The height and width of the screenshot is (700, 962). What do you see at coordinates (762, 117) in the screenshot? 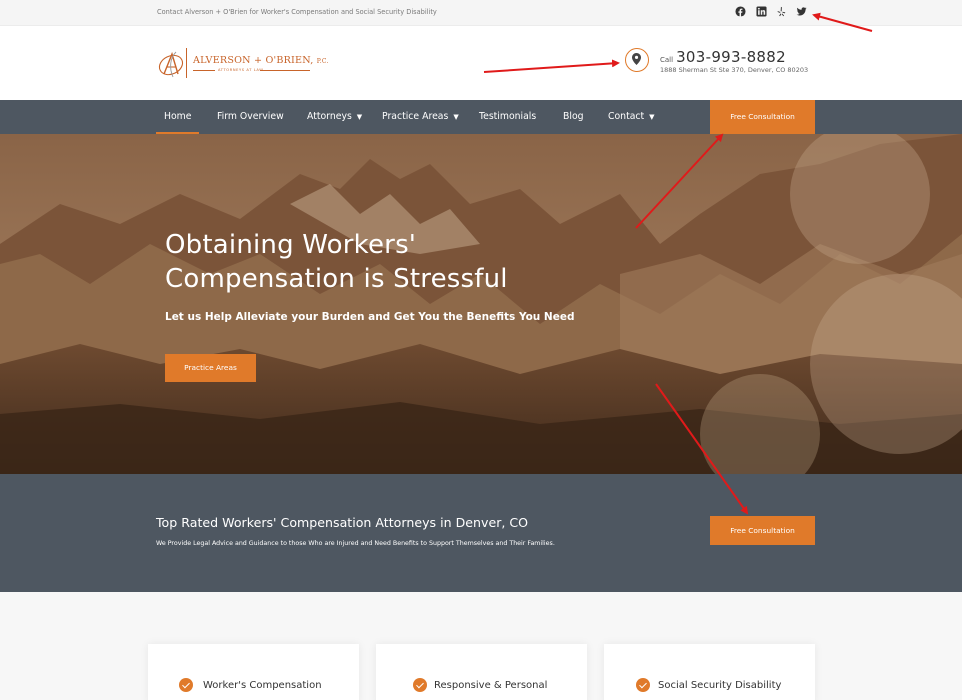
I see `nav-free-consultation-button: Free Consultation` at bounding box center [762, 117].